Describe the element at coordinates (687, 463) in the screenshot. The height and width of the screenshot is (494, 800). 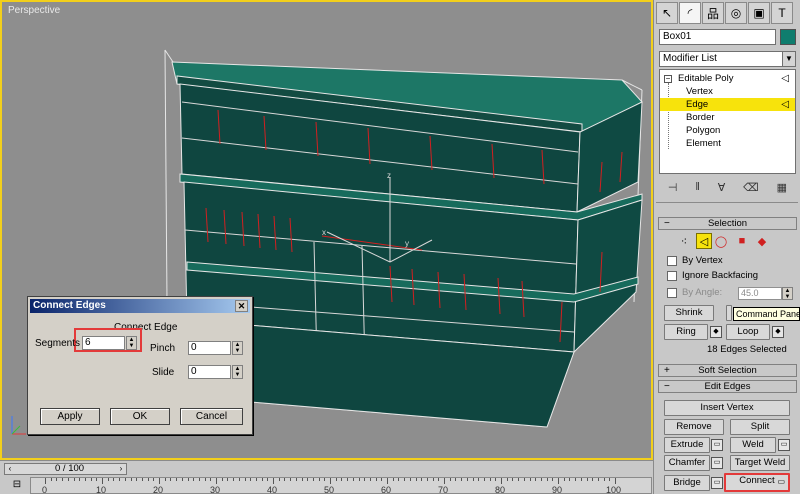
I see `chamfer-button: Chamfer` at that location.